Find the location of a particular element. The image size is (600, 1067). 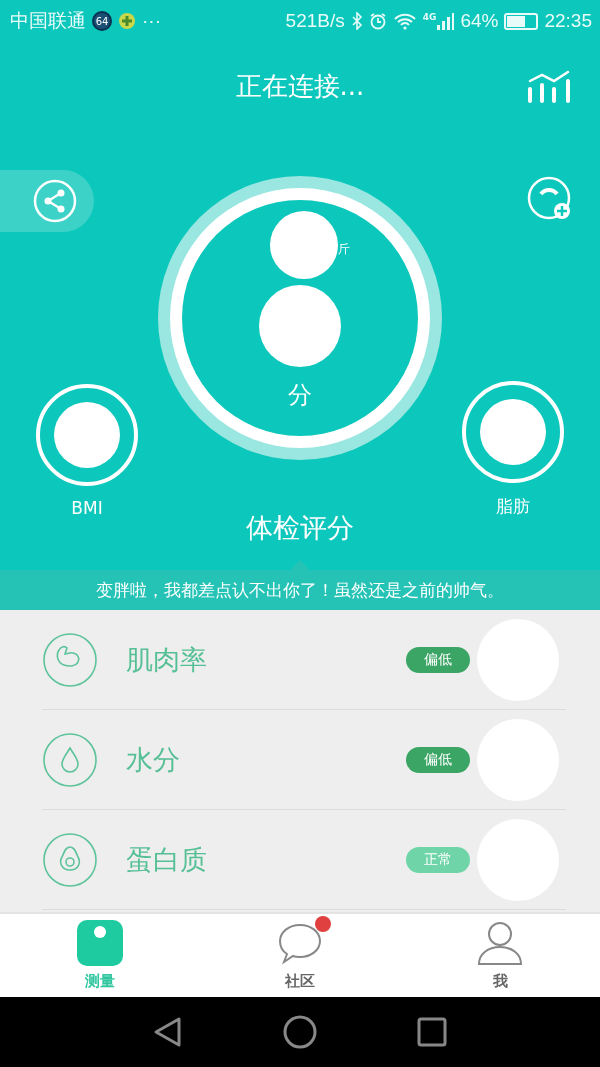

notification-dot is located at coordinates (323, 924).